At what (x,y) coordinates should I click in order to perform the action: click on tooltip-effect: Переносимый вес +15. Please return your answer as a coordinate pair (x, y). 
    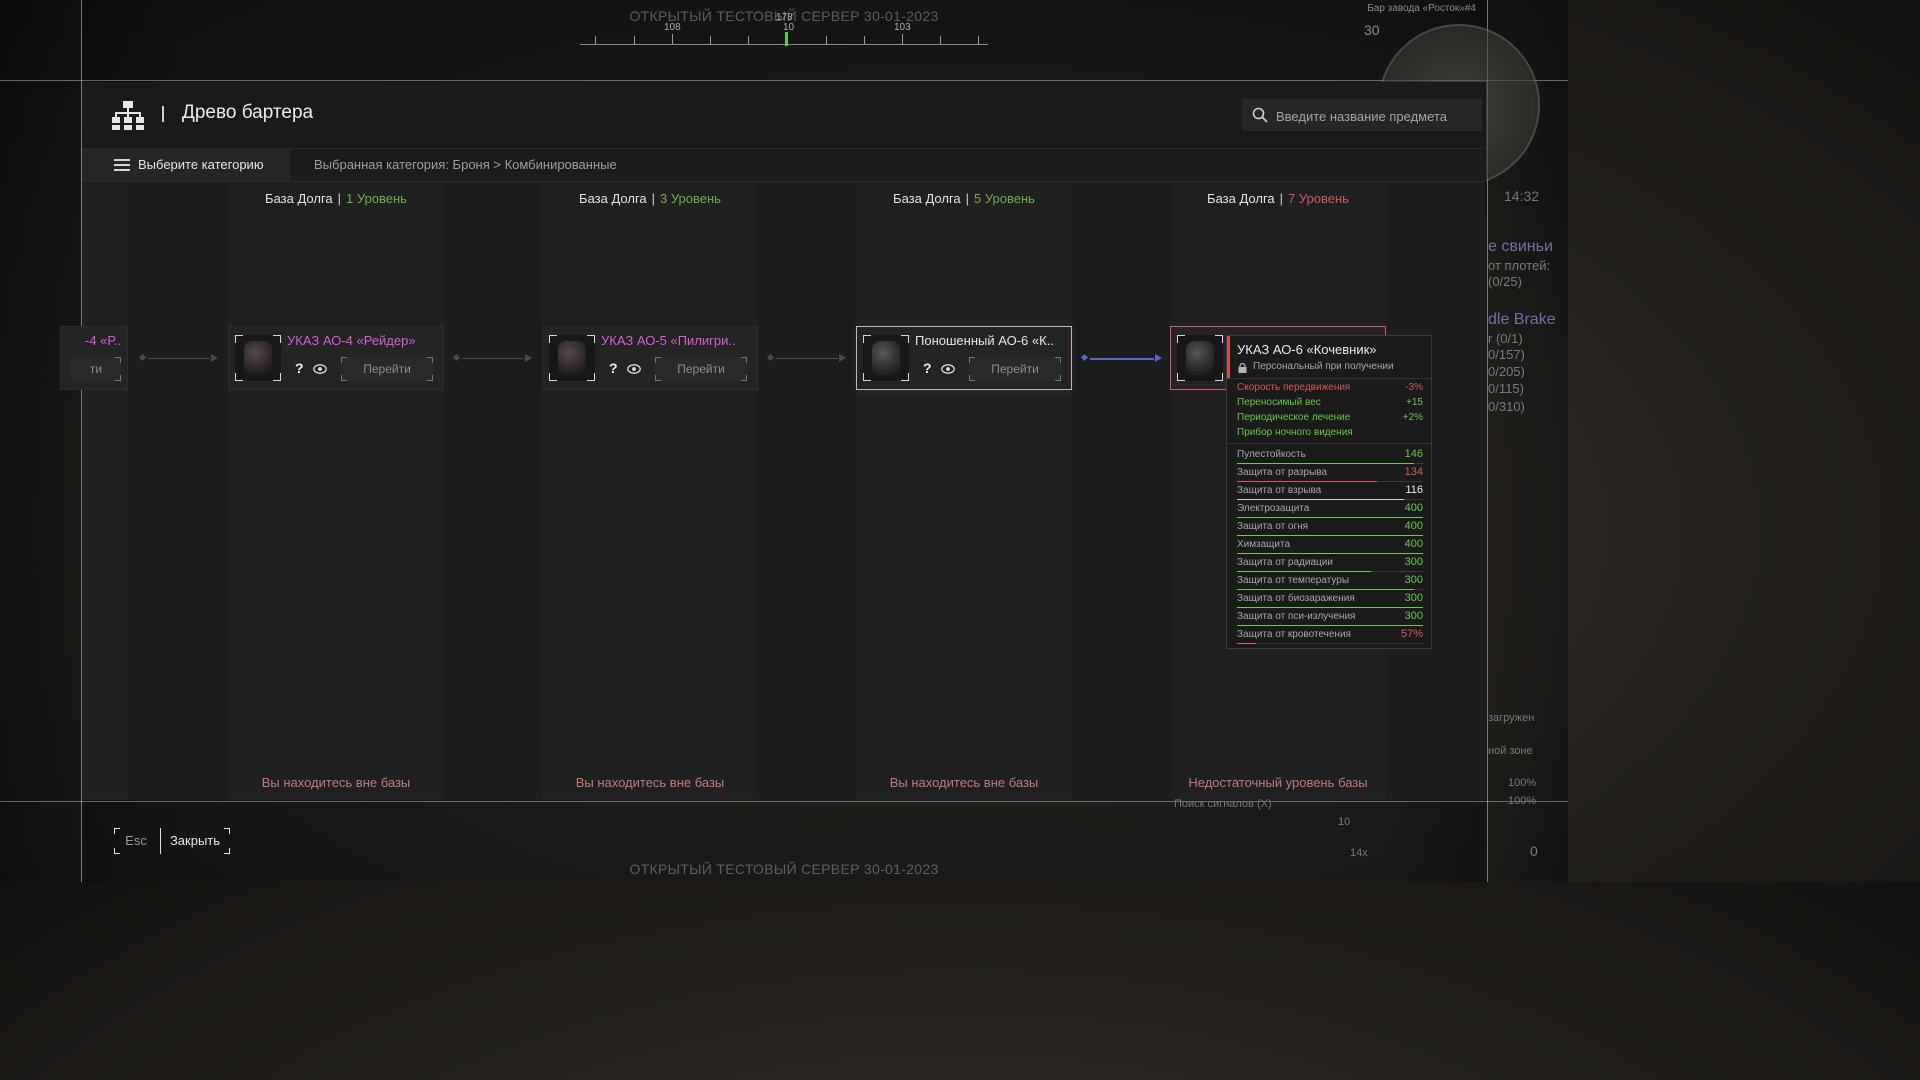
    Looking at the image, I should click on (1330, 402).